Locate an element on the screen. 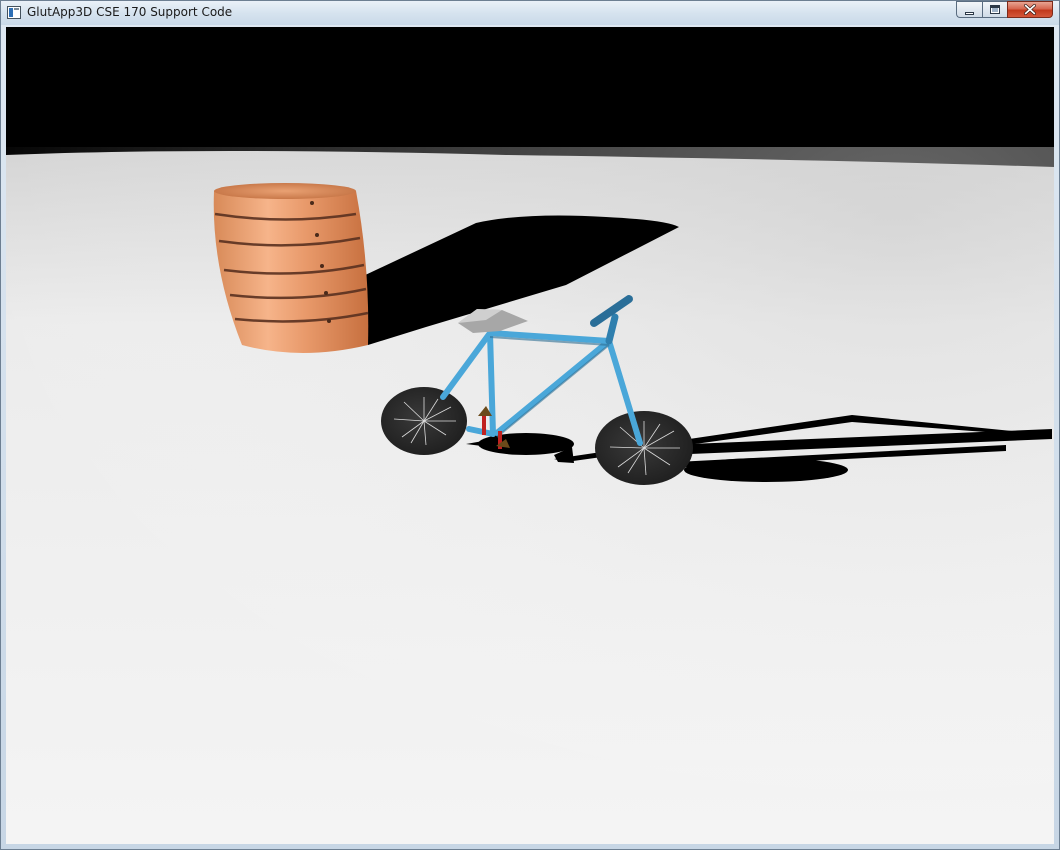 This screenshot has width=1060, height=850. app-window-icon is located at coordinates (14, 12).